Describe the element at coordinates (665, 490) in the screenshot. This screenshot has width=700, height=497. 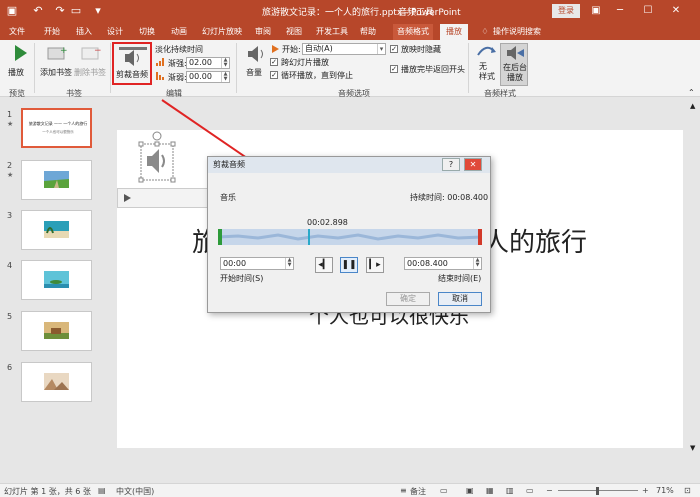
I see `zoom-percent: 71%` at that location.